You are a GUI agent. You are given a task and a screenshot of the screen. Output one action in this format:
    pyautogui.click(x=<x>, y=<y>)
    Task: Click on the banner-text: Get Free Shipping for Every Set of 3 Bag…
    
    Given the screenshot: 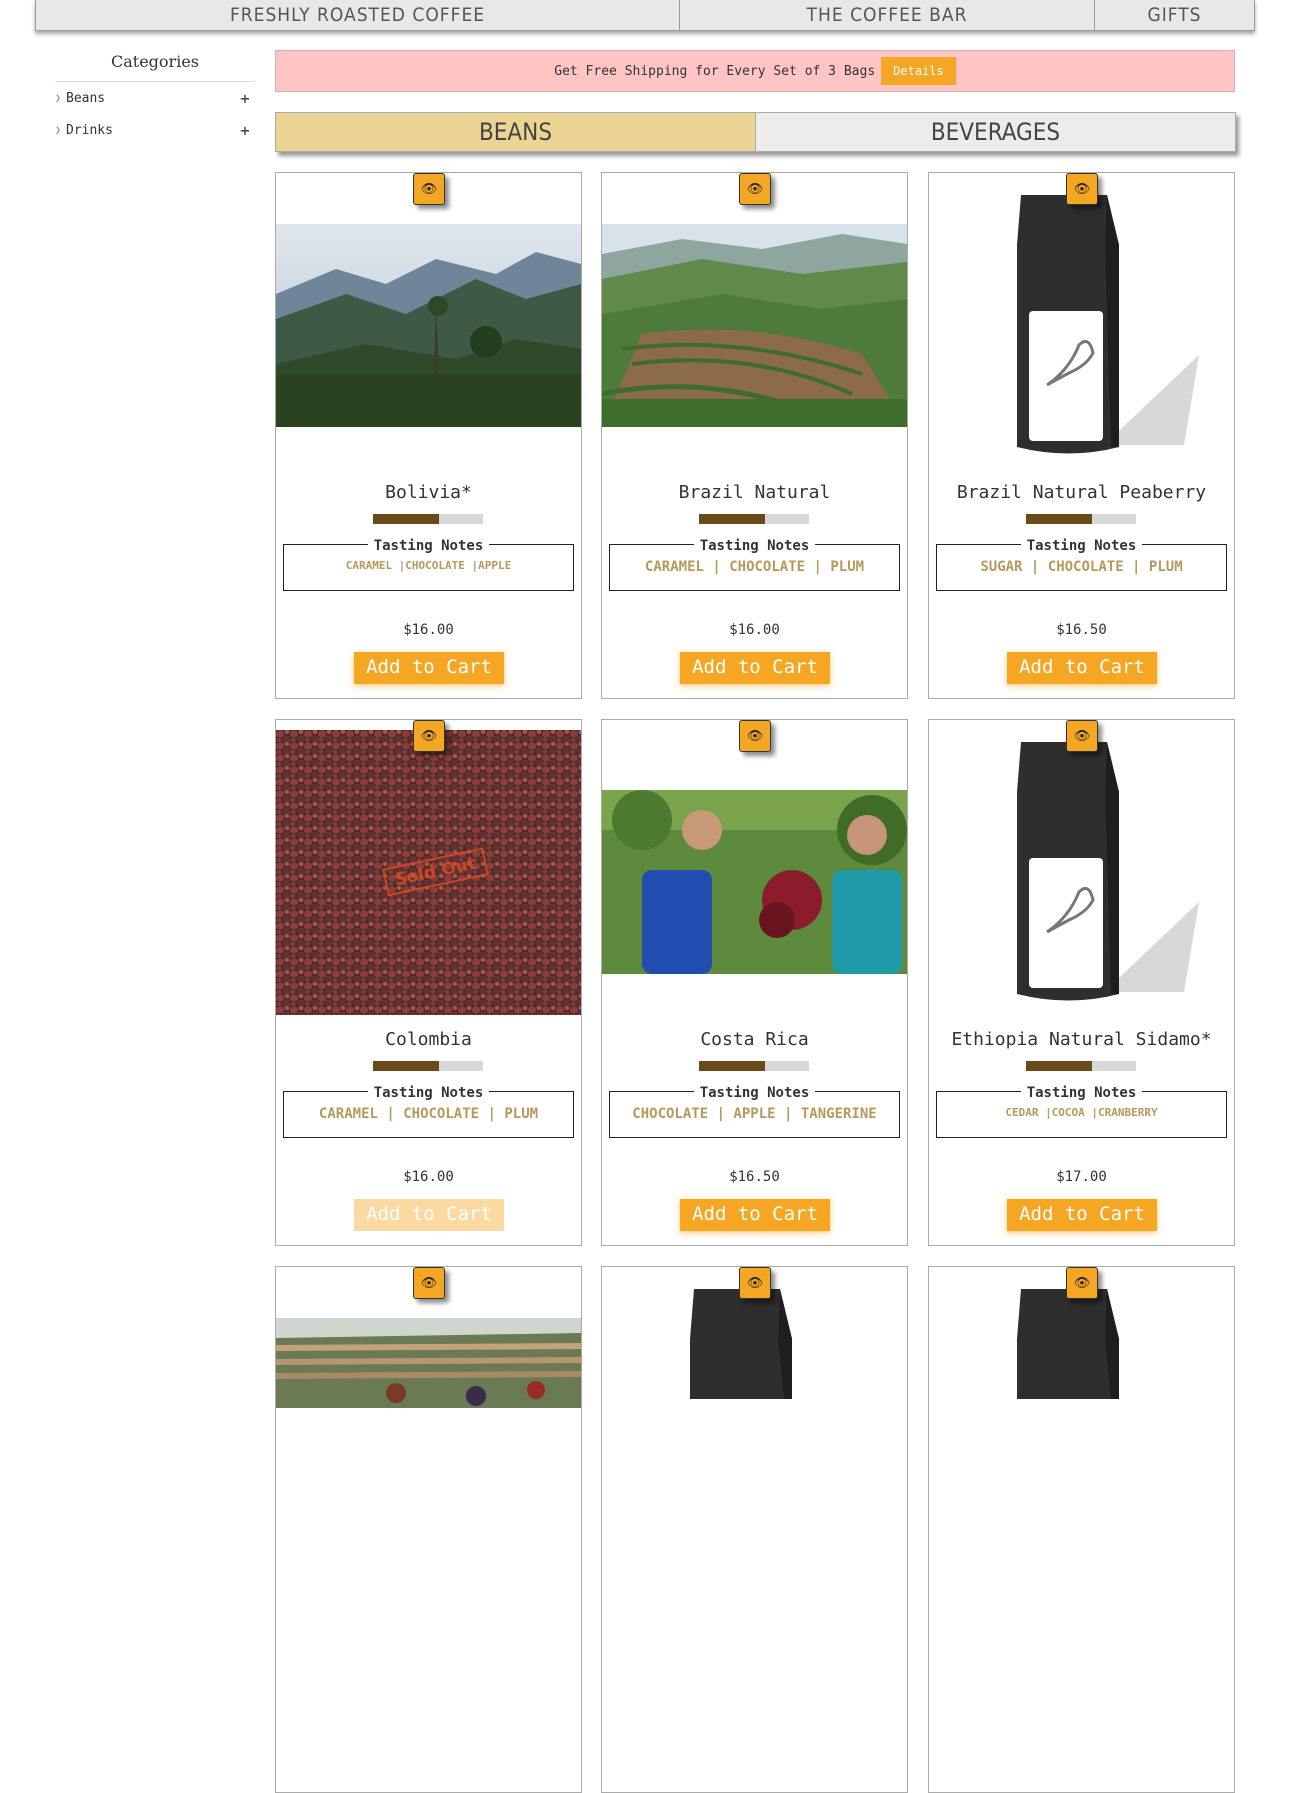 What is the action you would take?
    pyautogui.click(x=715, y=71)
    